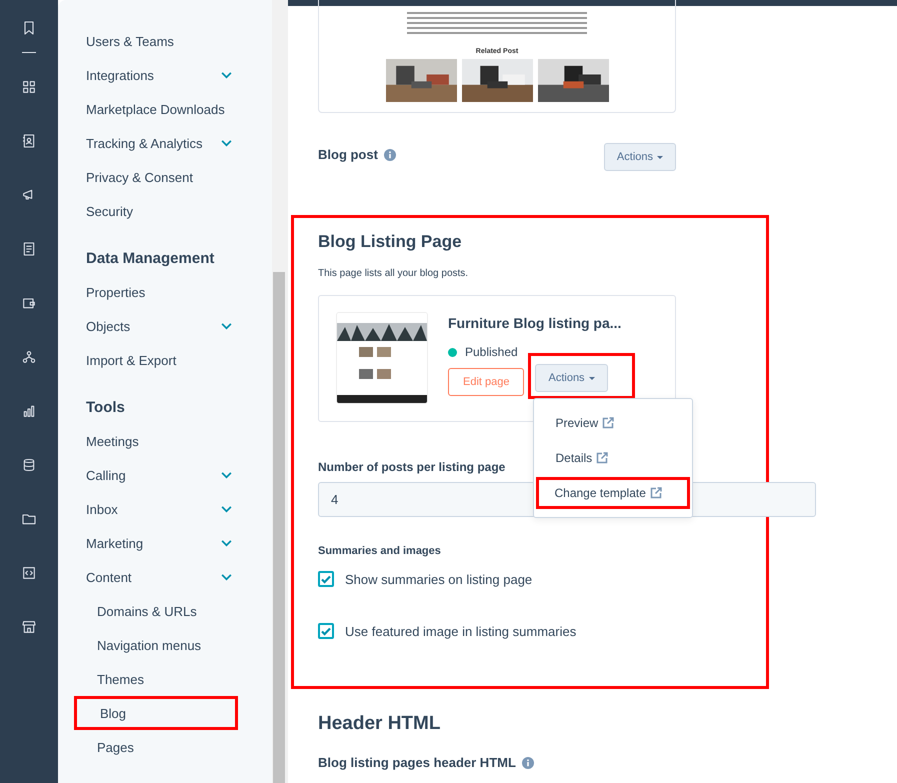 The height and width of the screenshot is (783, 897). Describe the element at coordinates (491, 352) in the screenshot. I see `status-label: Published` at that location.